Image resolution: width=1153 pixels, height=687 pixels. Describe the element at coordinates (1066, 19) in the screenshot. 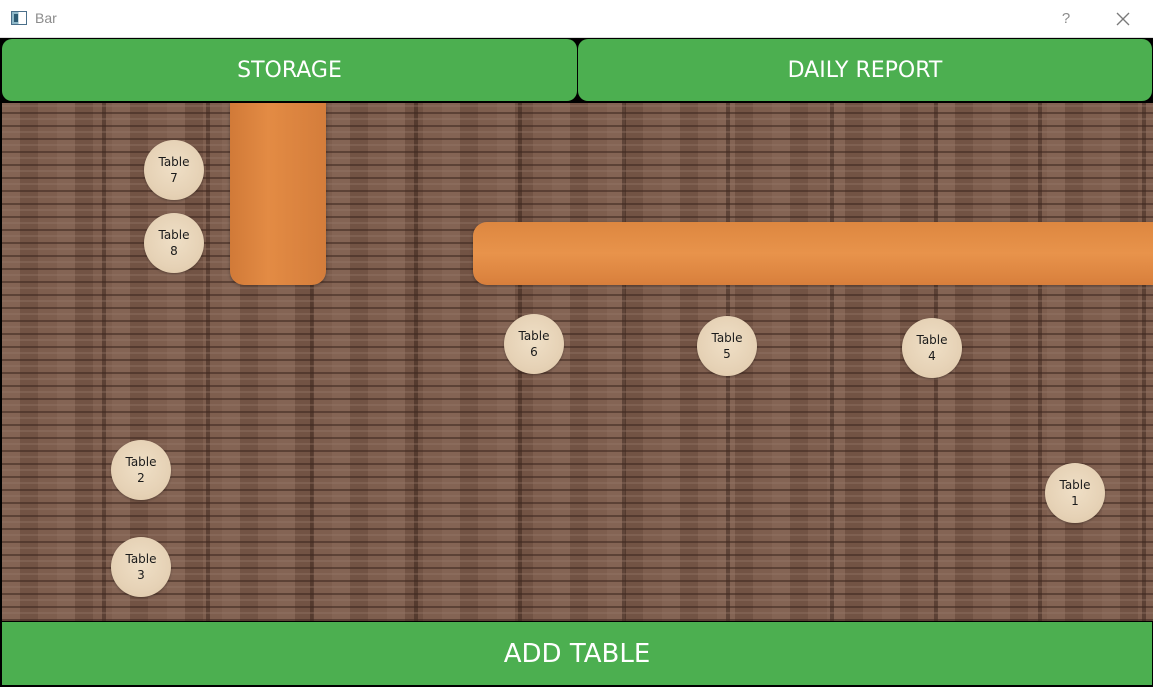

I see `help-button: ?` at that location.